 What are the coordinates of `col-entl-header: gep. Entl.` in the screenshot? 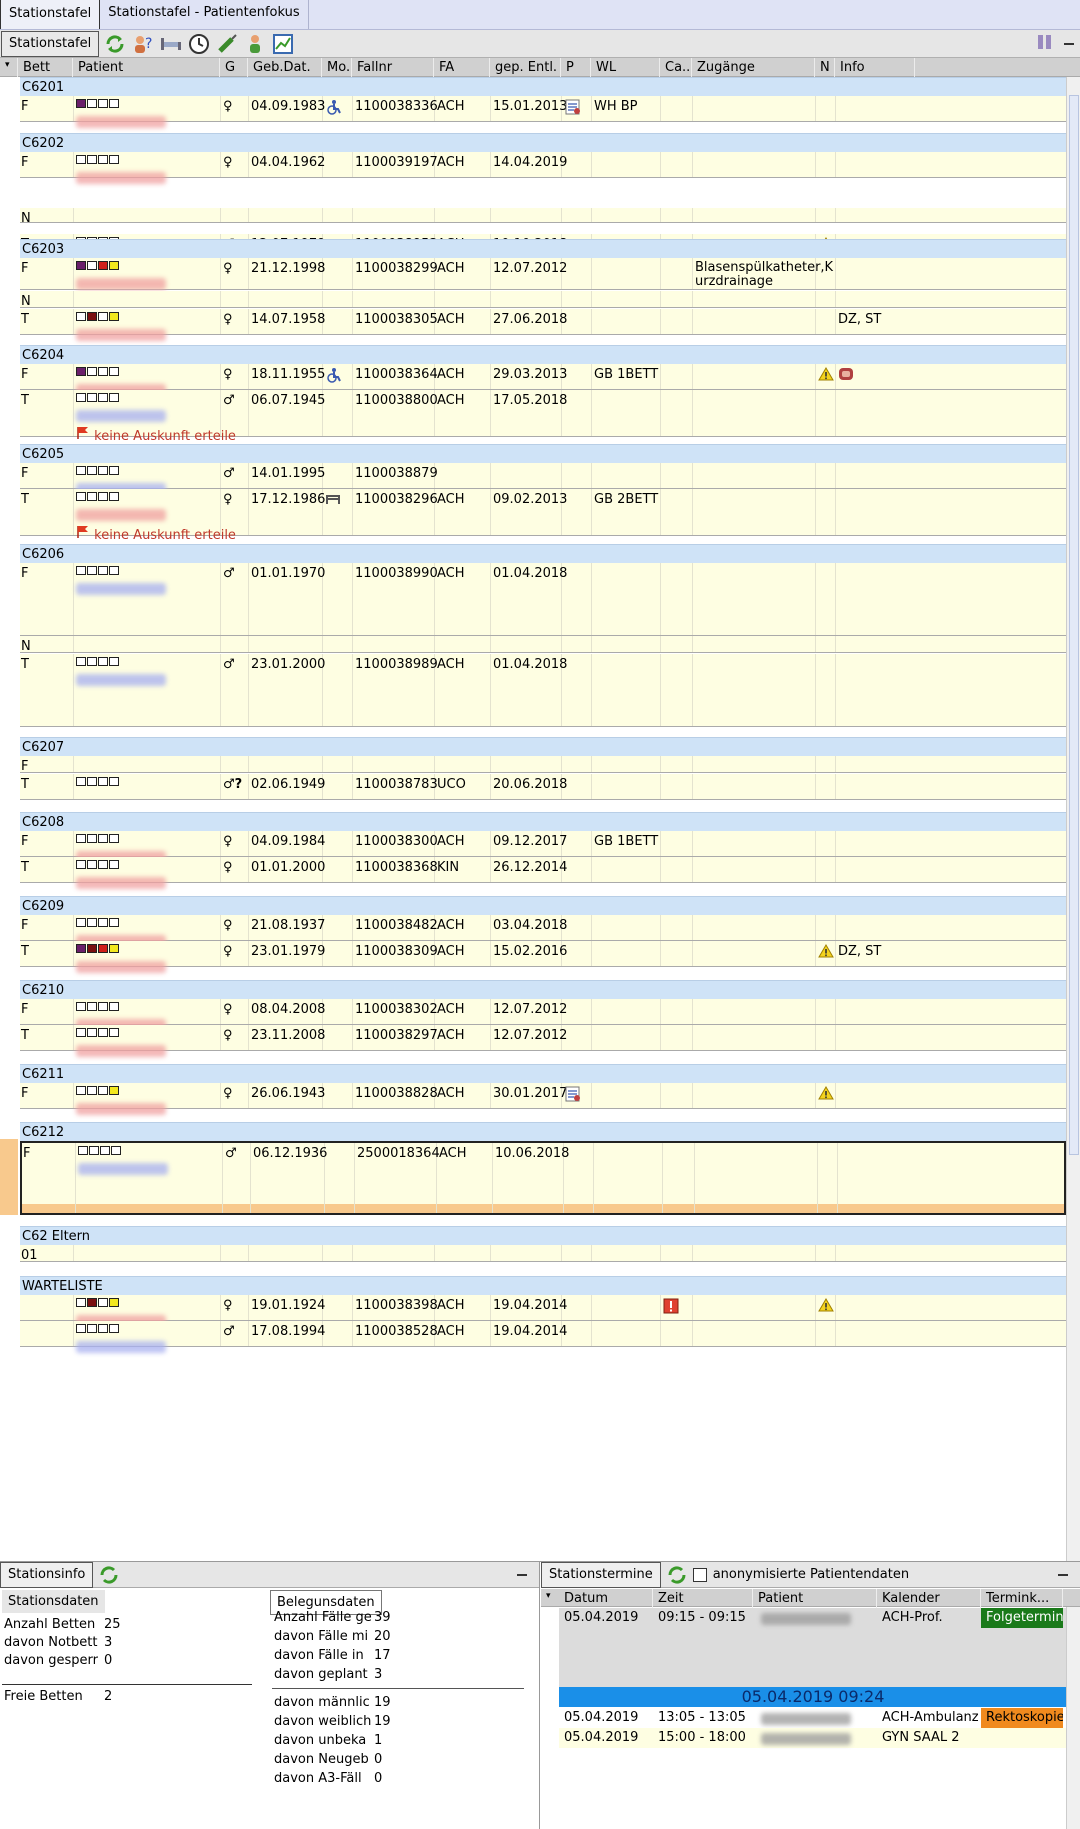 It's located at (525, 67).